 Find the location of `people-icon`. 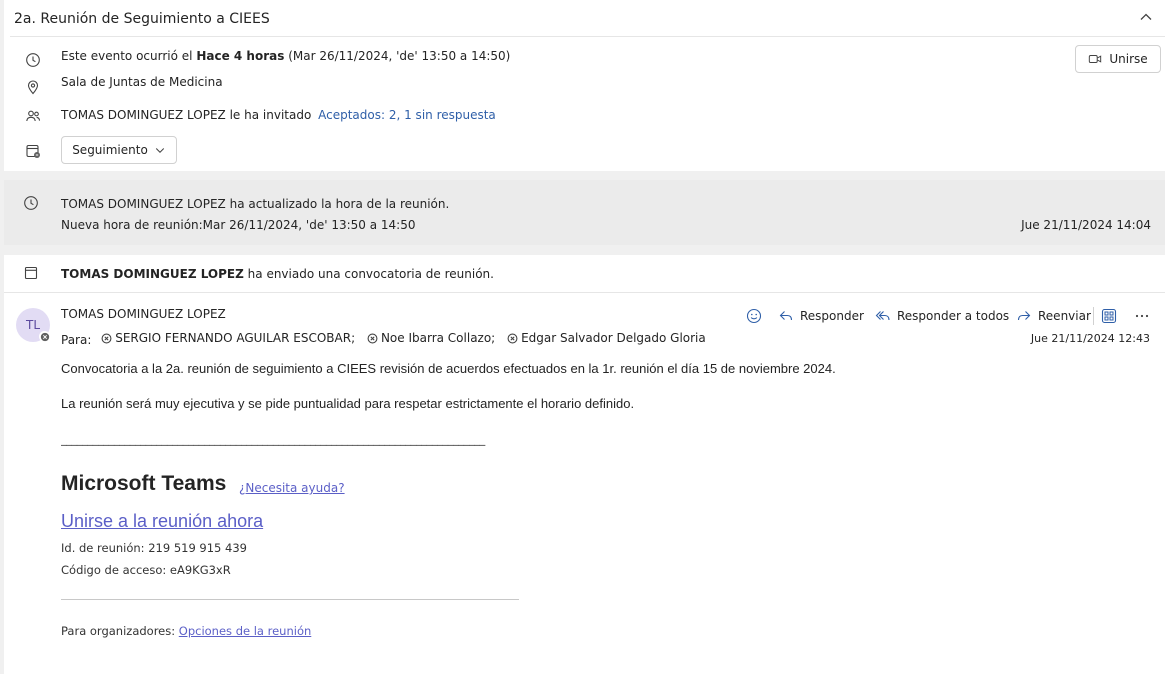

people-icon is located at coordinates (33, 116).